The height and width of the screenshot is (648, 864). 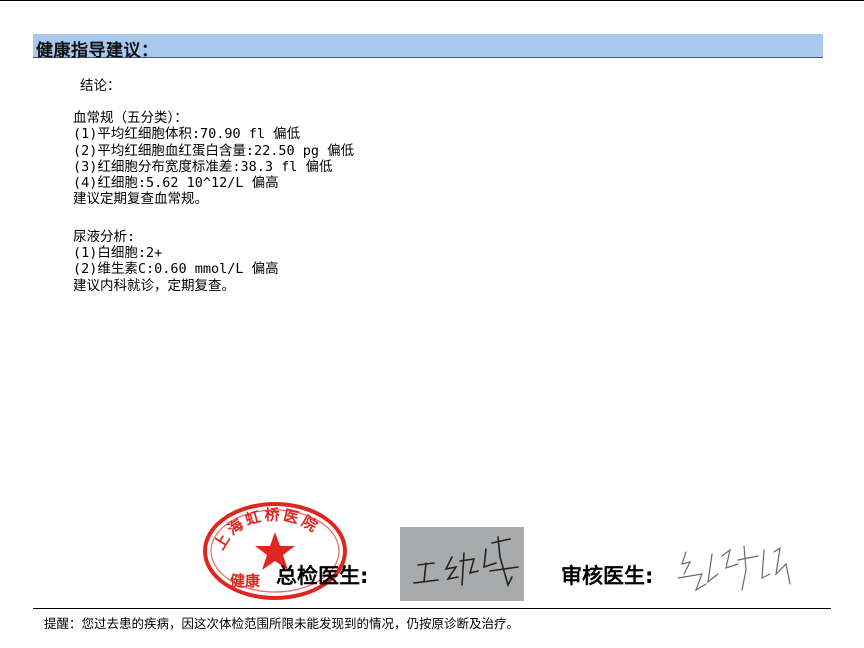 What do you see at coordinates (428, 47) in the screenshot?
I see `section-header-bar: 健康指导建议：` at bounding box center [428, 47].